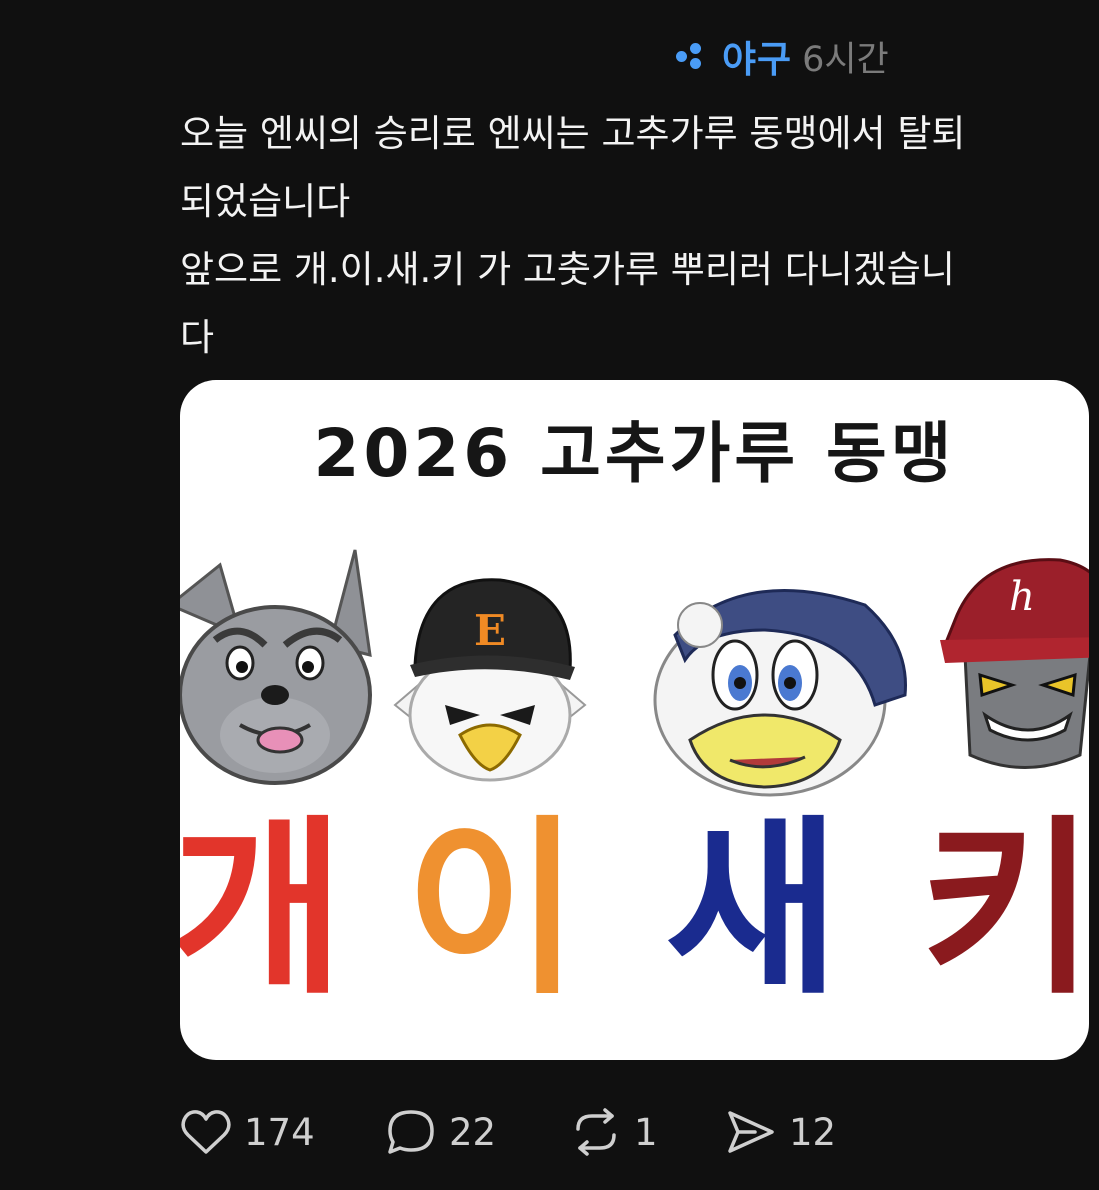 This screenshot has height=1190, width=1099. What do you see at coordinates (1004, 909) in the screenshot?
I see `letter-ki: 키` at bounding box center [1004, 909].